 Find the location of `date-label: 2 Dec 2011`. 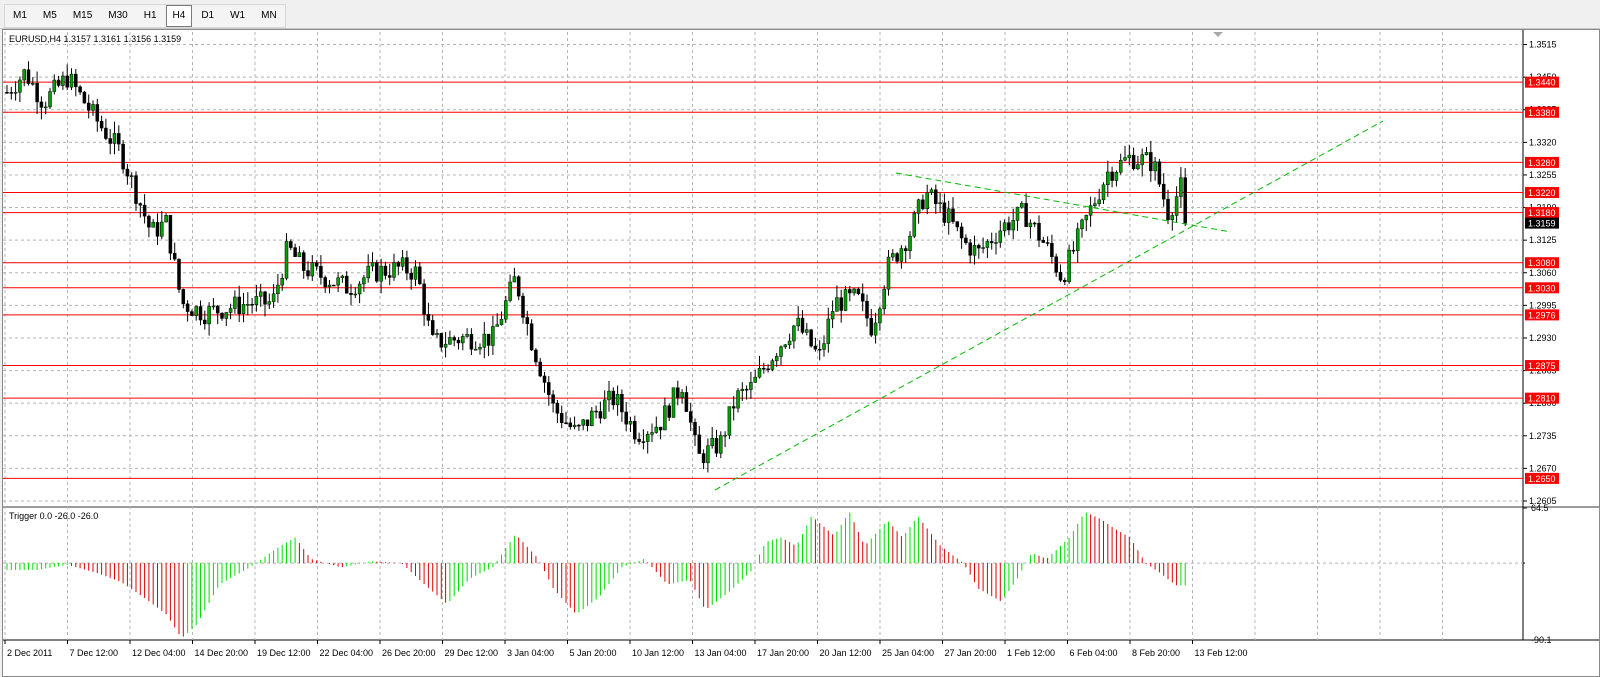

date-label: 2 Dec 2011 is located at coordinates (29, 653).